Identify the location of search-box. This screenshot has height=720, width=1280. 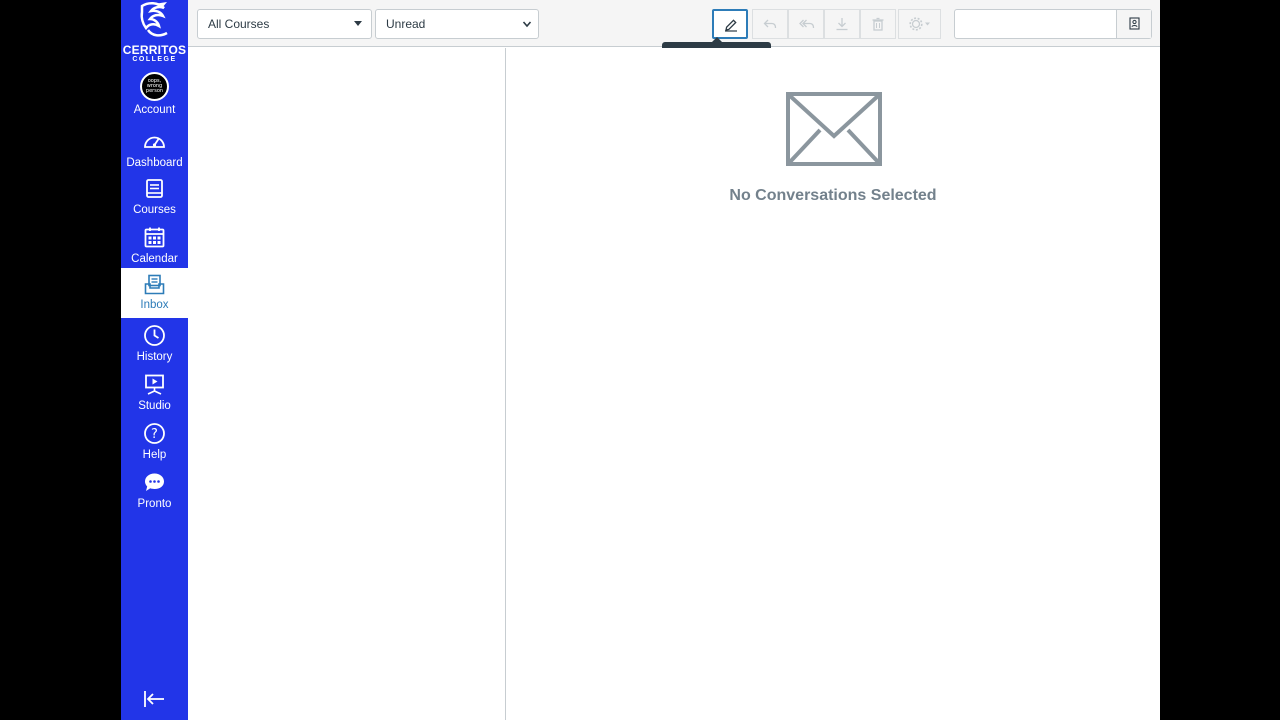
(1053, 24).